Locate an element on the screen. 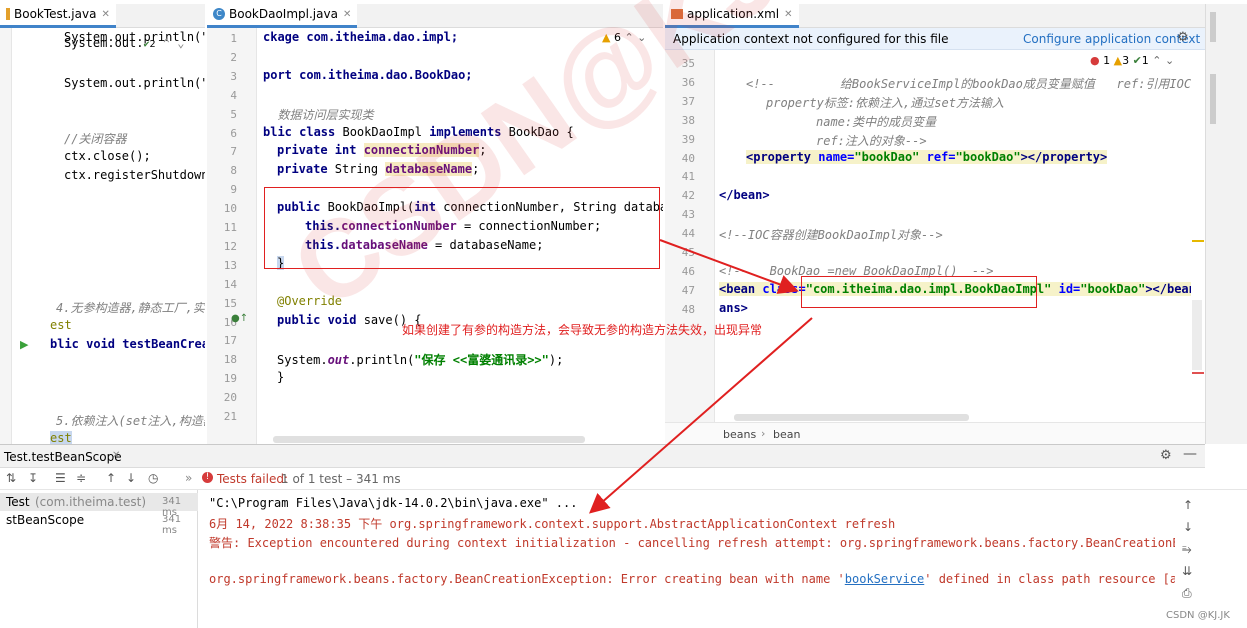 The width and height of the screenshot is (1247, 628). line-number: 9 is located at coordinates (233, 190).